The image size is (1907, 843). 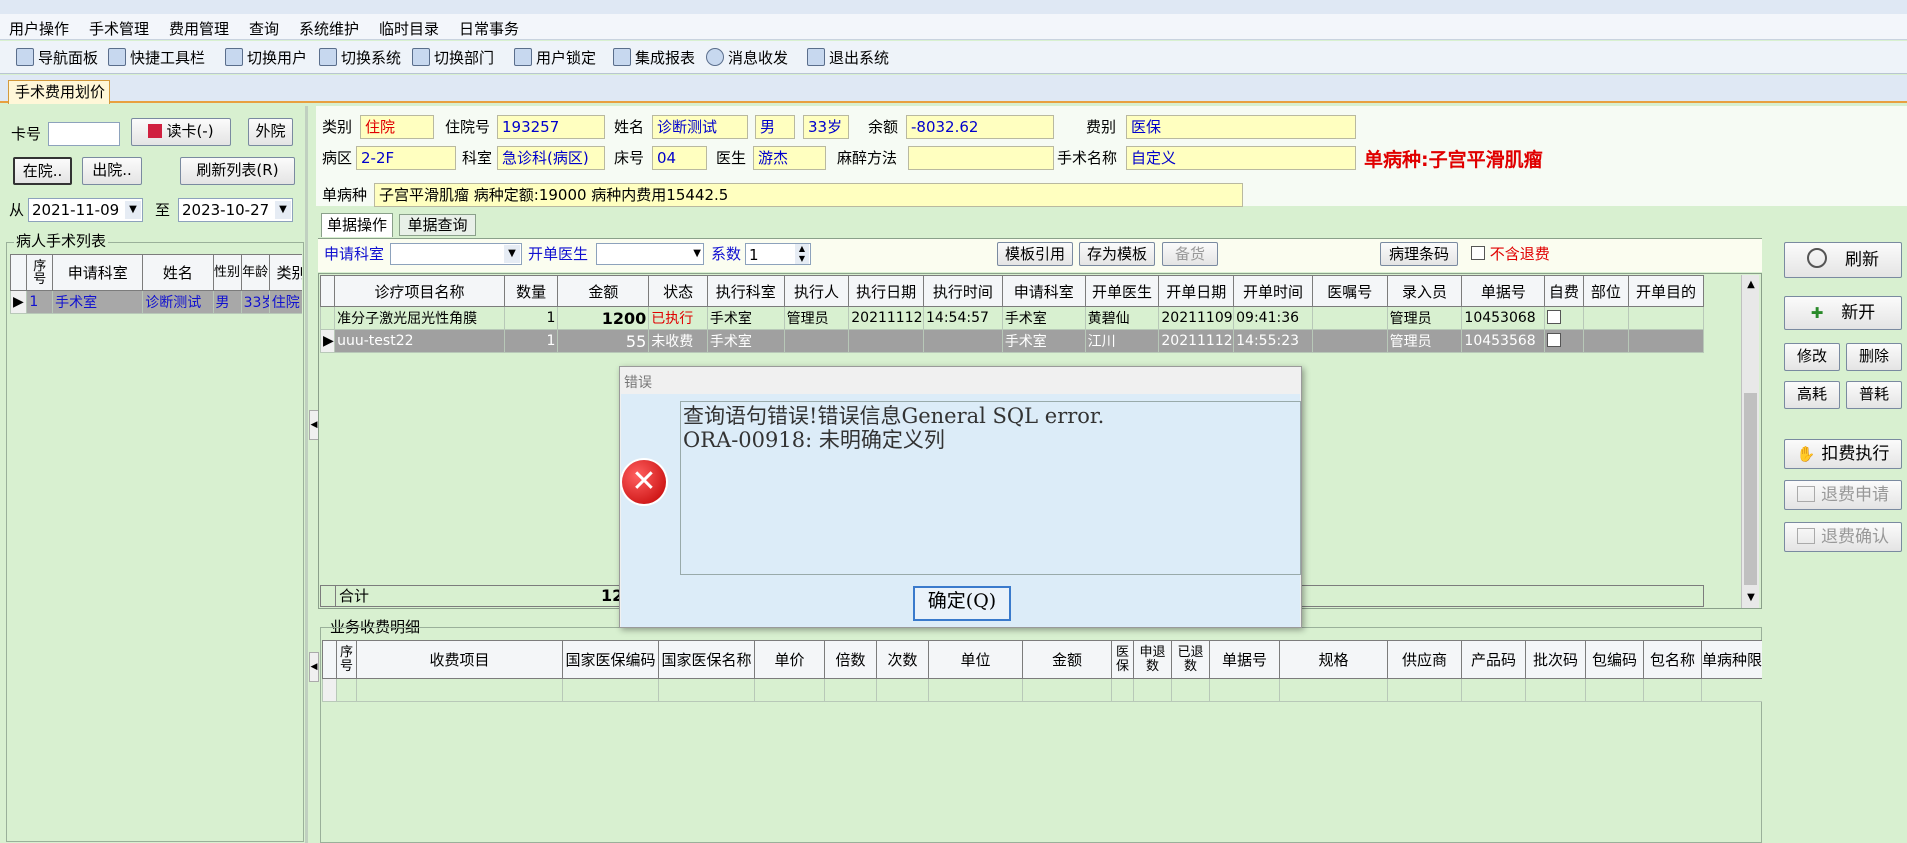 What do you see at coordinates (778, 254) in the screenshot?
I see `factor-stepper: 1 ▲ ▼` at bounding box center [778, 254].